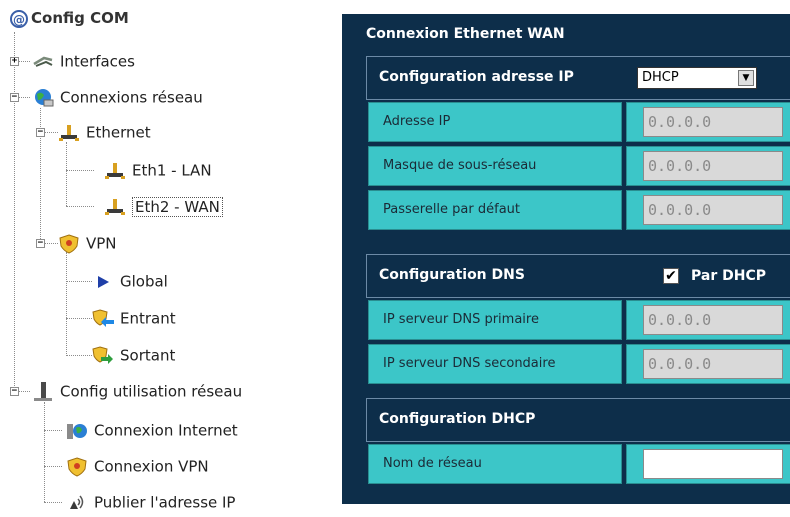 The width and height of the screenshot is (790, 517). Describe the element at coordinates (578, 420) in the screenshot. I see `section-dhcp: Configuration DHCP` at that location.